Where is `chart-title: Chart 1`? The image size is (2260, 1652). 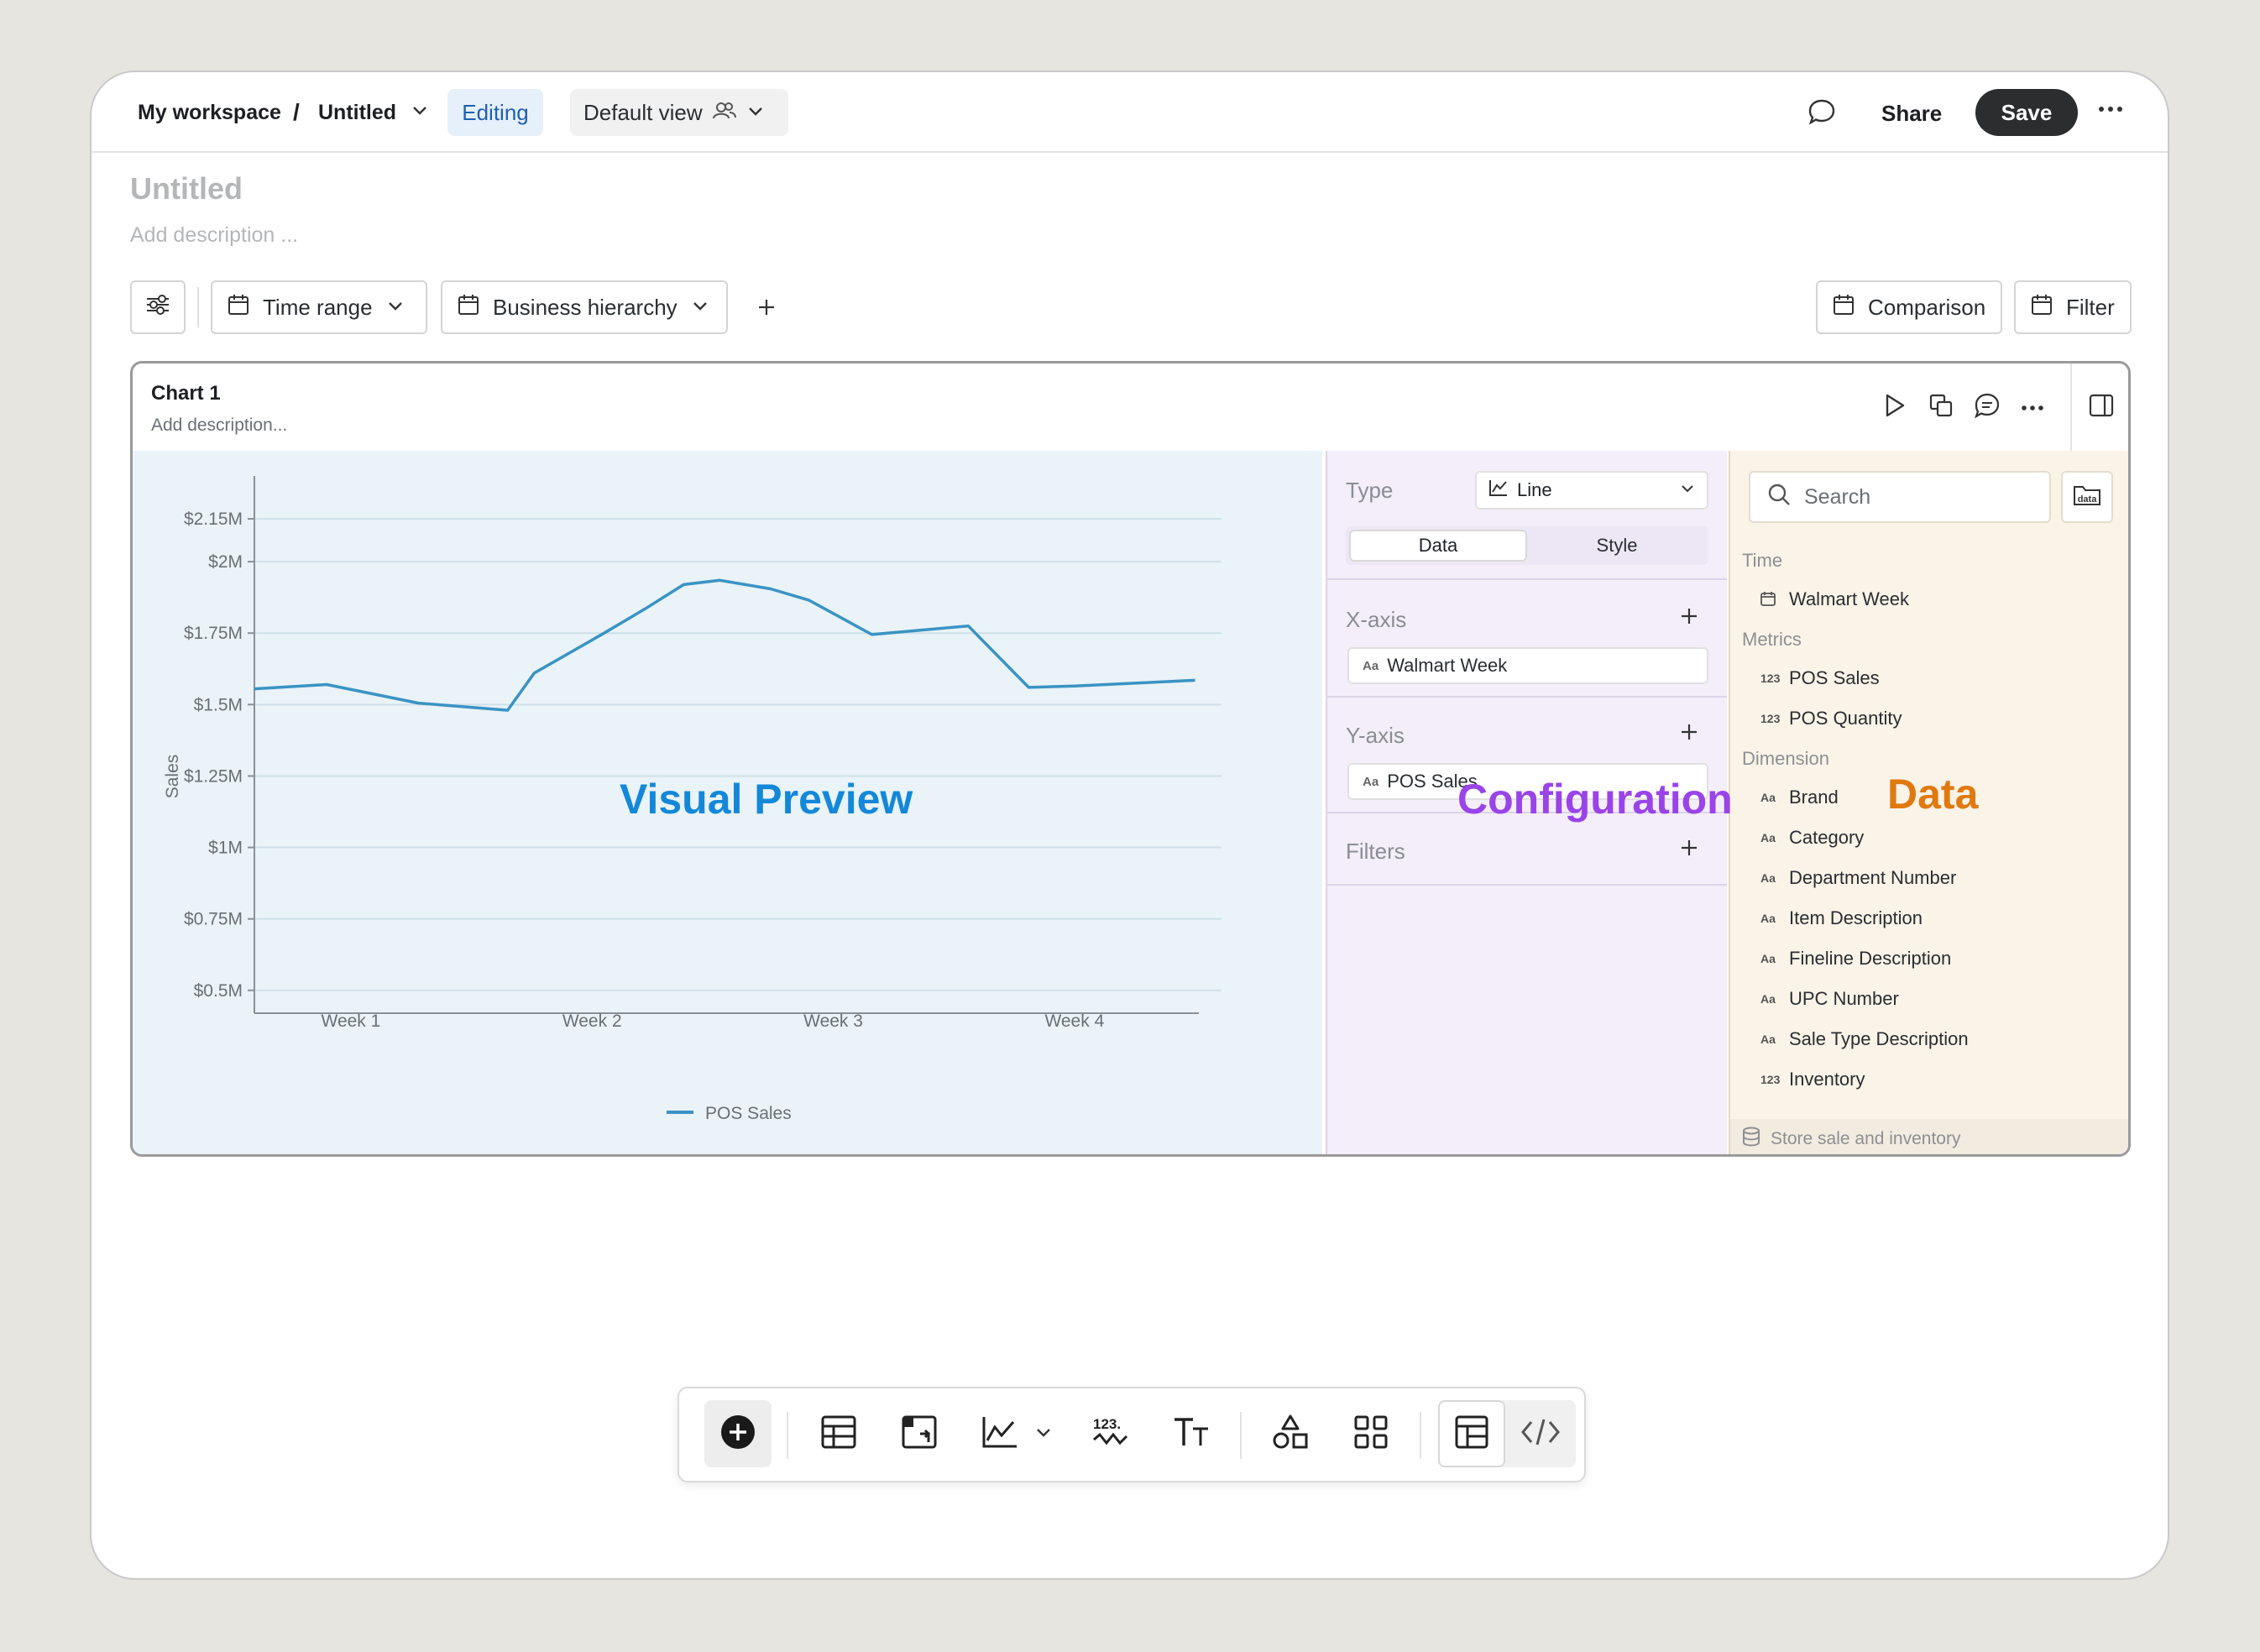
chart-title: Chart 1 is located at coordinates (186, 393).